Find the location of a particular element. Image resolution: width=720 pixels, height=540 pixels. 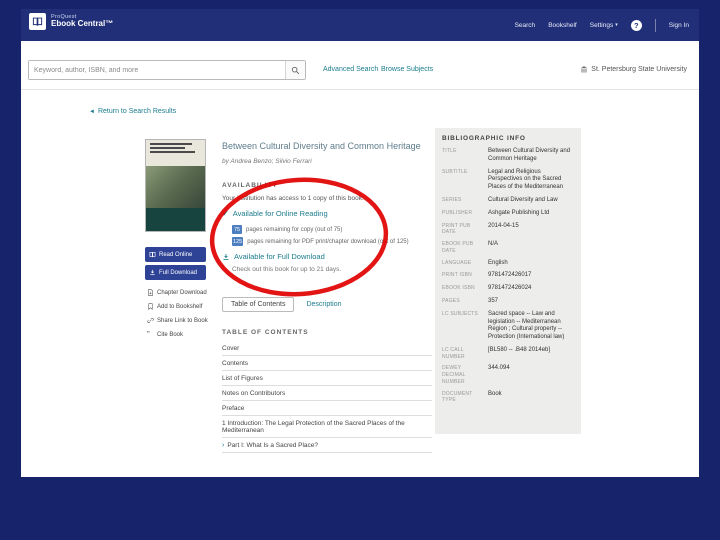

download-icon is located at coordinates (152, 272).